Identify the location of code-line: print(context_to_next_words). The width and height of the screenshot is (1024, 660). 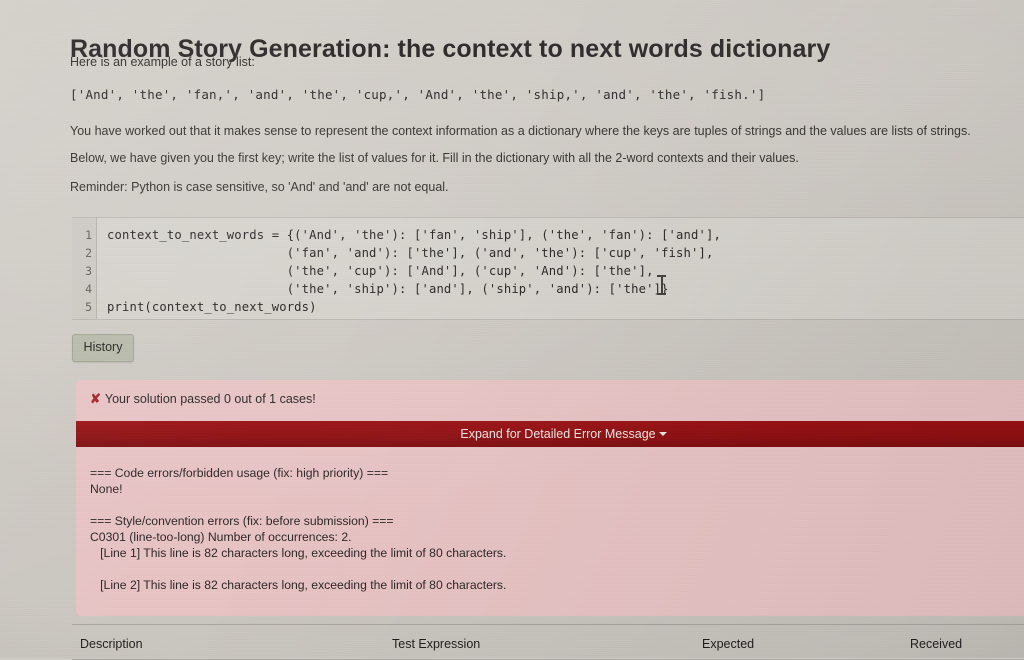
(212, 307).